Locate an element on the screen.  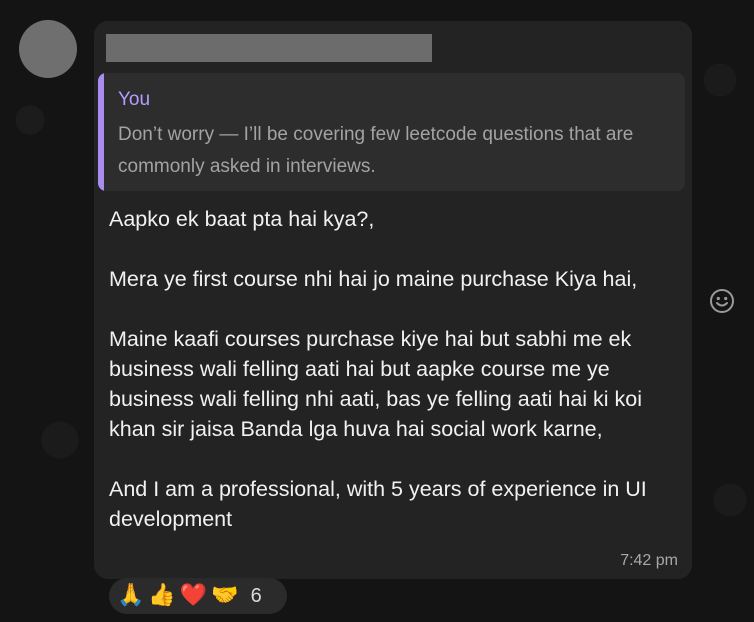
reply-accent-bar is located at coordinates (101, 132).